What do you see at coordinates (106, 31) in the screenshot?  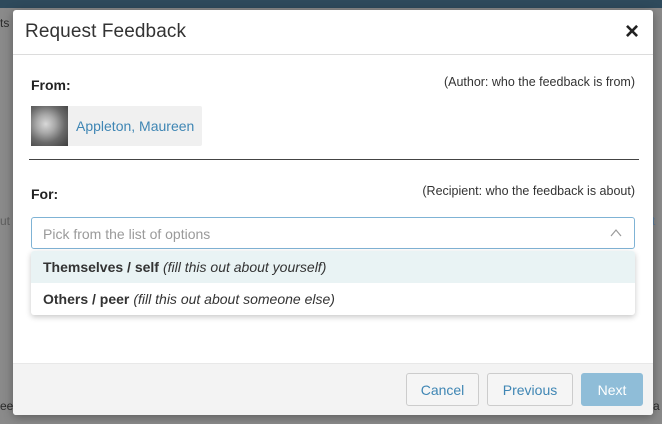 I see `modal-title: Request Feedback` at bounding box center [106, 31].